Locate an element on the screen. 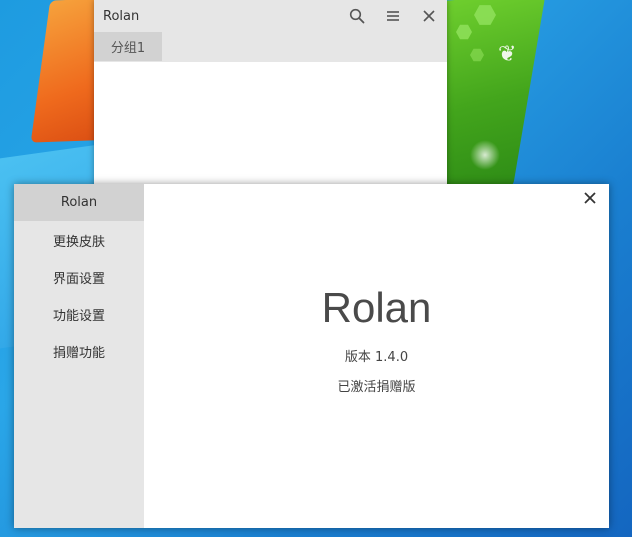 The image size is (632, 537). group-tab-strip: 分组1 is located at coordinates (270, 47).